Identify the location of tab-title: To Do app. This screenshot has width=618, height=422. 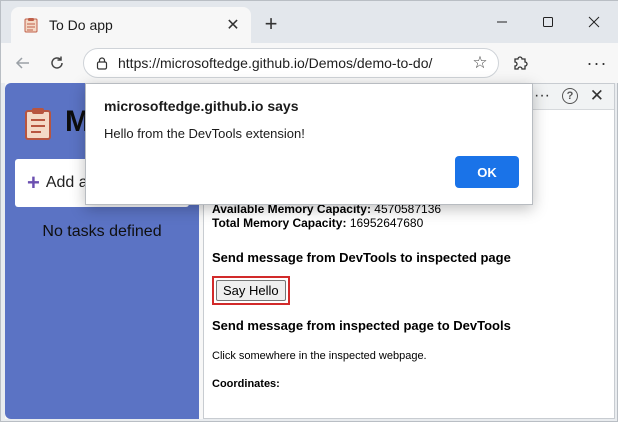
(81, 25).